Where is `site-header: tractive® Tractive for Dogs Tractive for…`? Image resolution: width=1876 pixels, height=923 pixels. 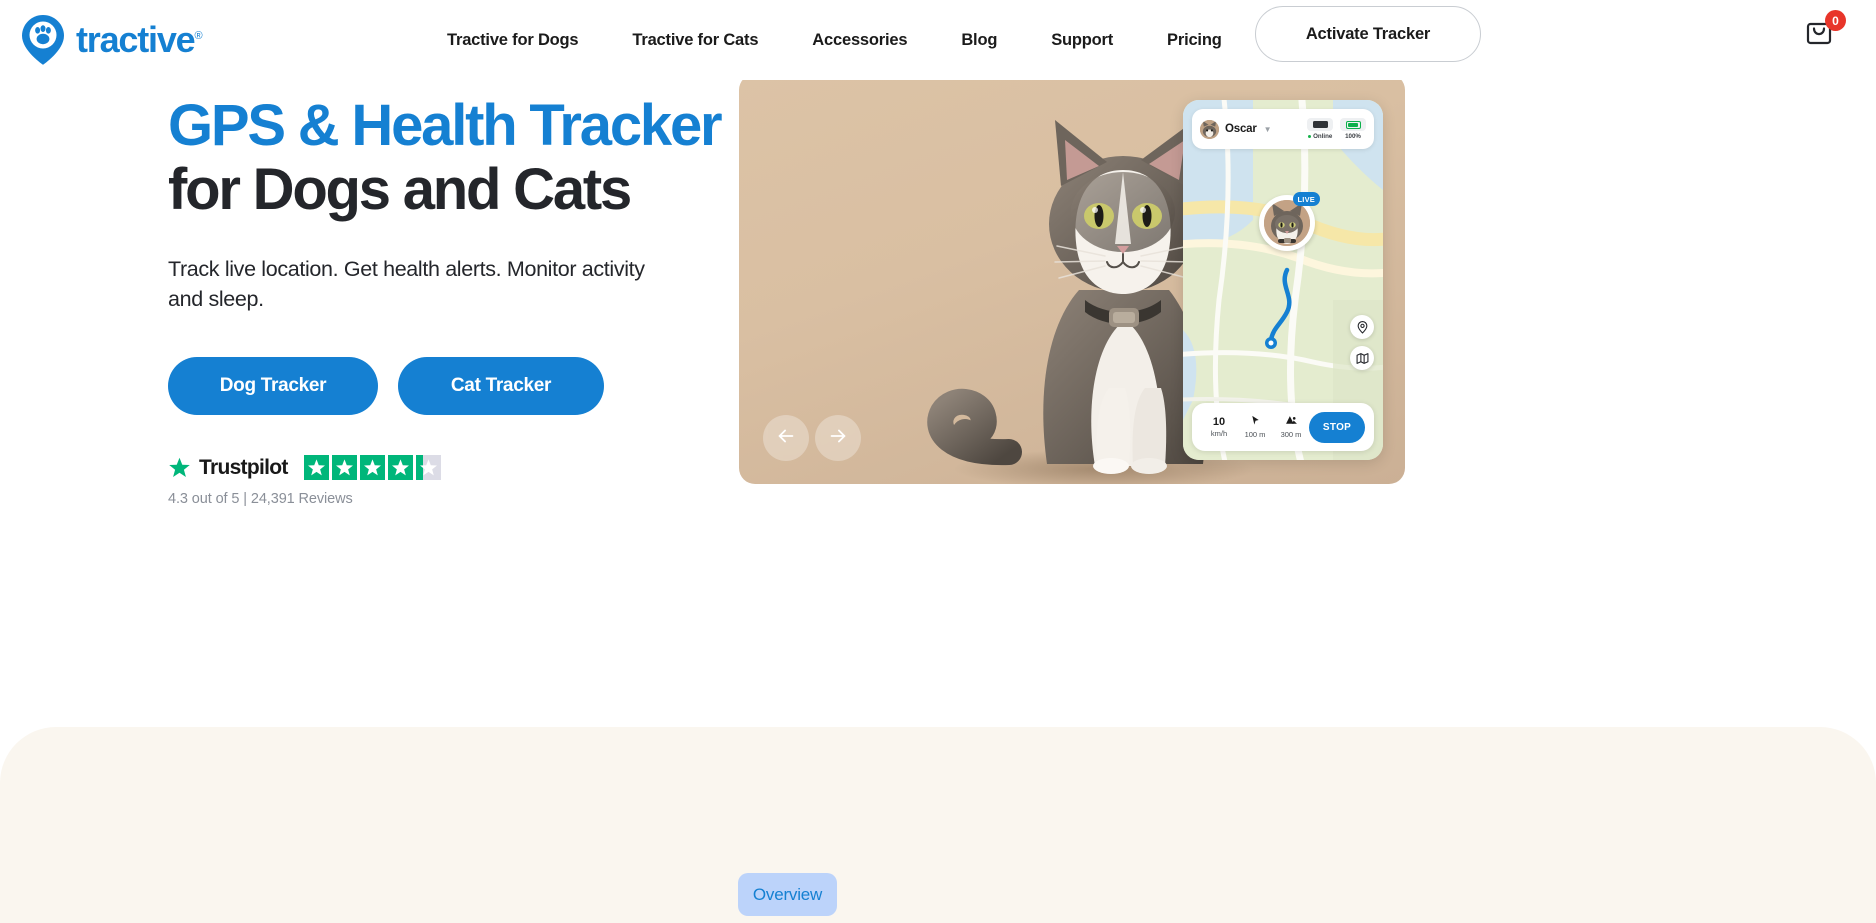
site-header: tractive® Tractive for Dogs Tractive for… is located at coordinates (938, 40).